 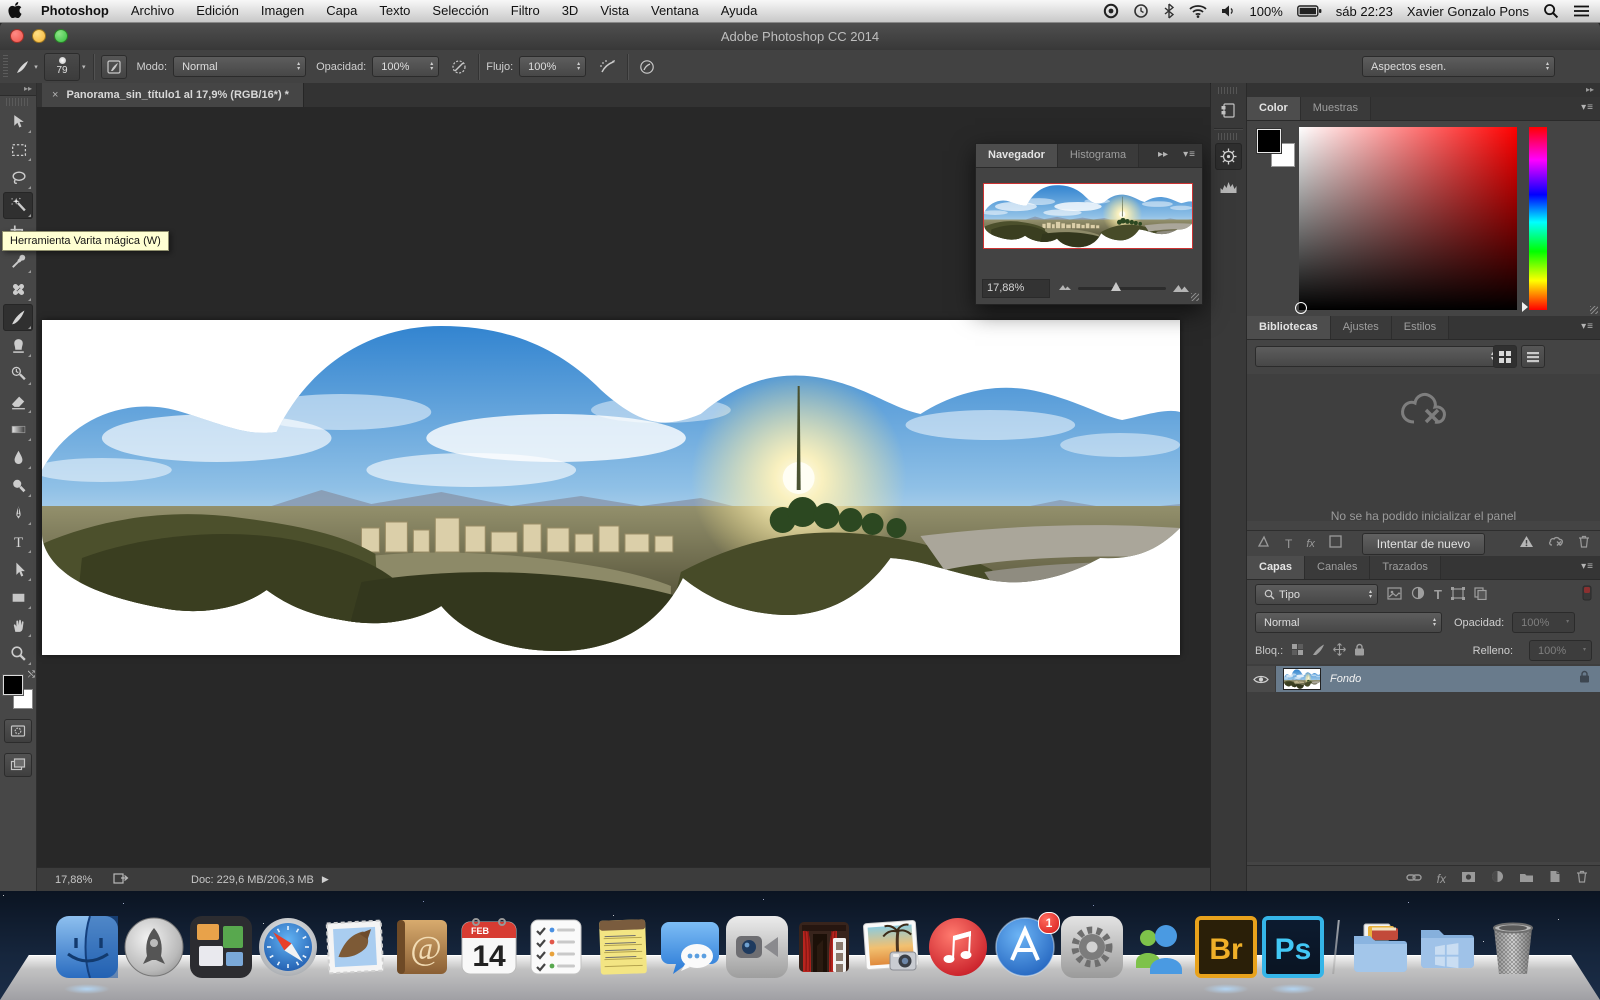 What do you see at coordinates (154, 947) in the screenshot?
I see `dock-launchpad-icon` at bounding box center [154, 947].